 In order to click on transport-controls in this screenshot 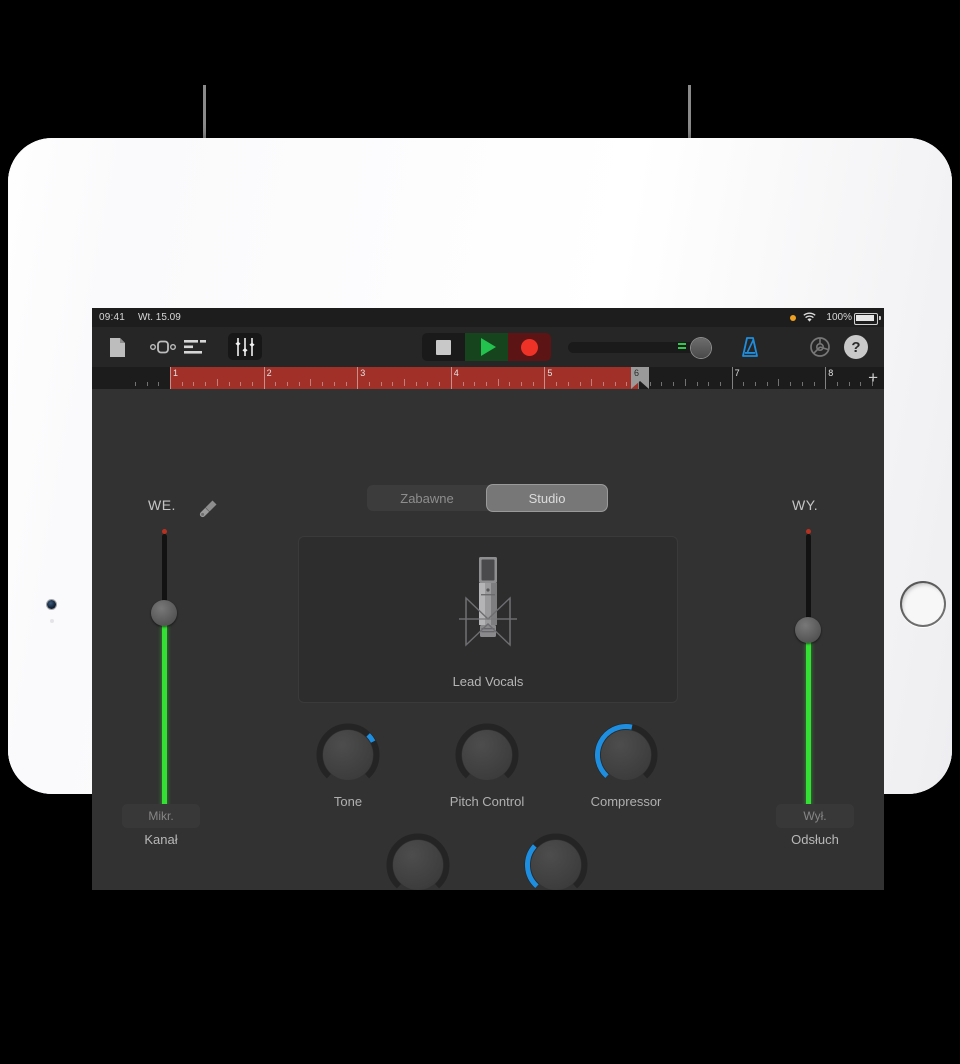, I will do `click(486, 347)`.